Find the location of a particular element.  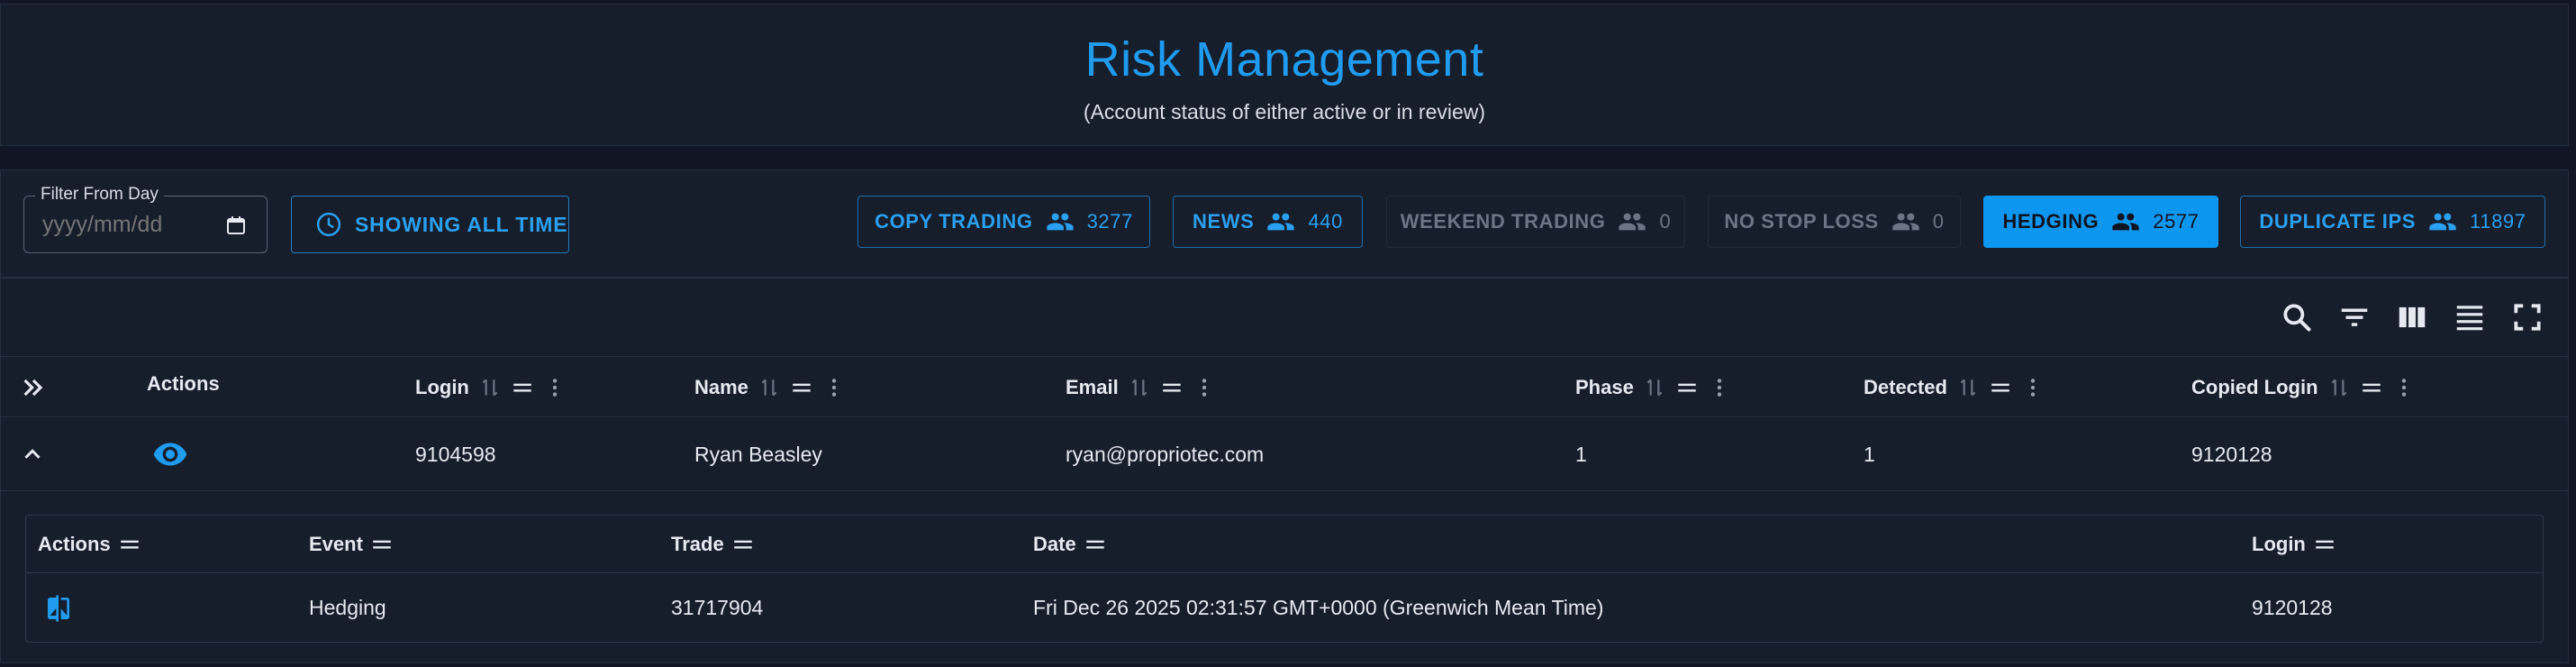

column-header-login: Login is located at coordinates (491, 387).